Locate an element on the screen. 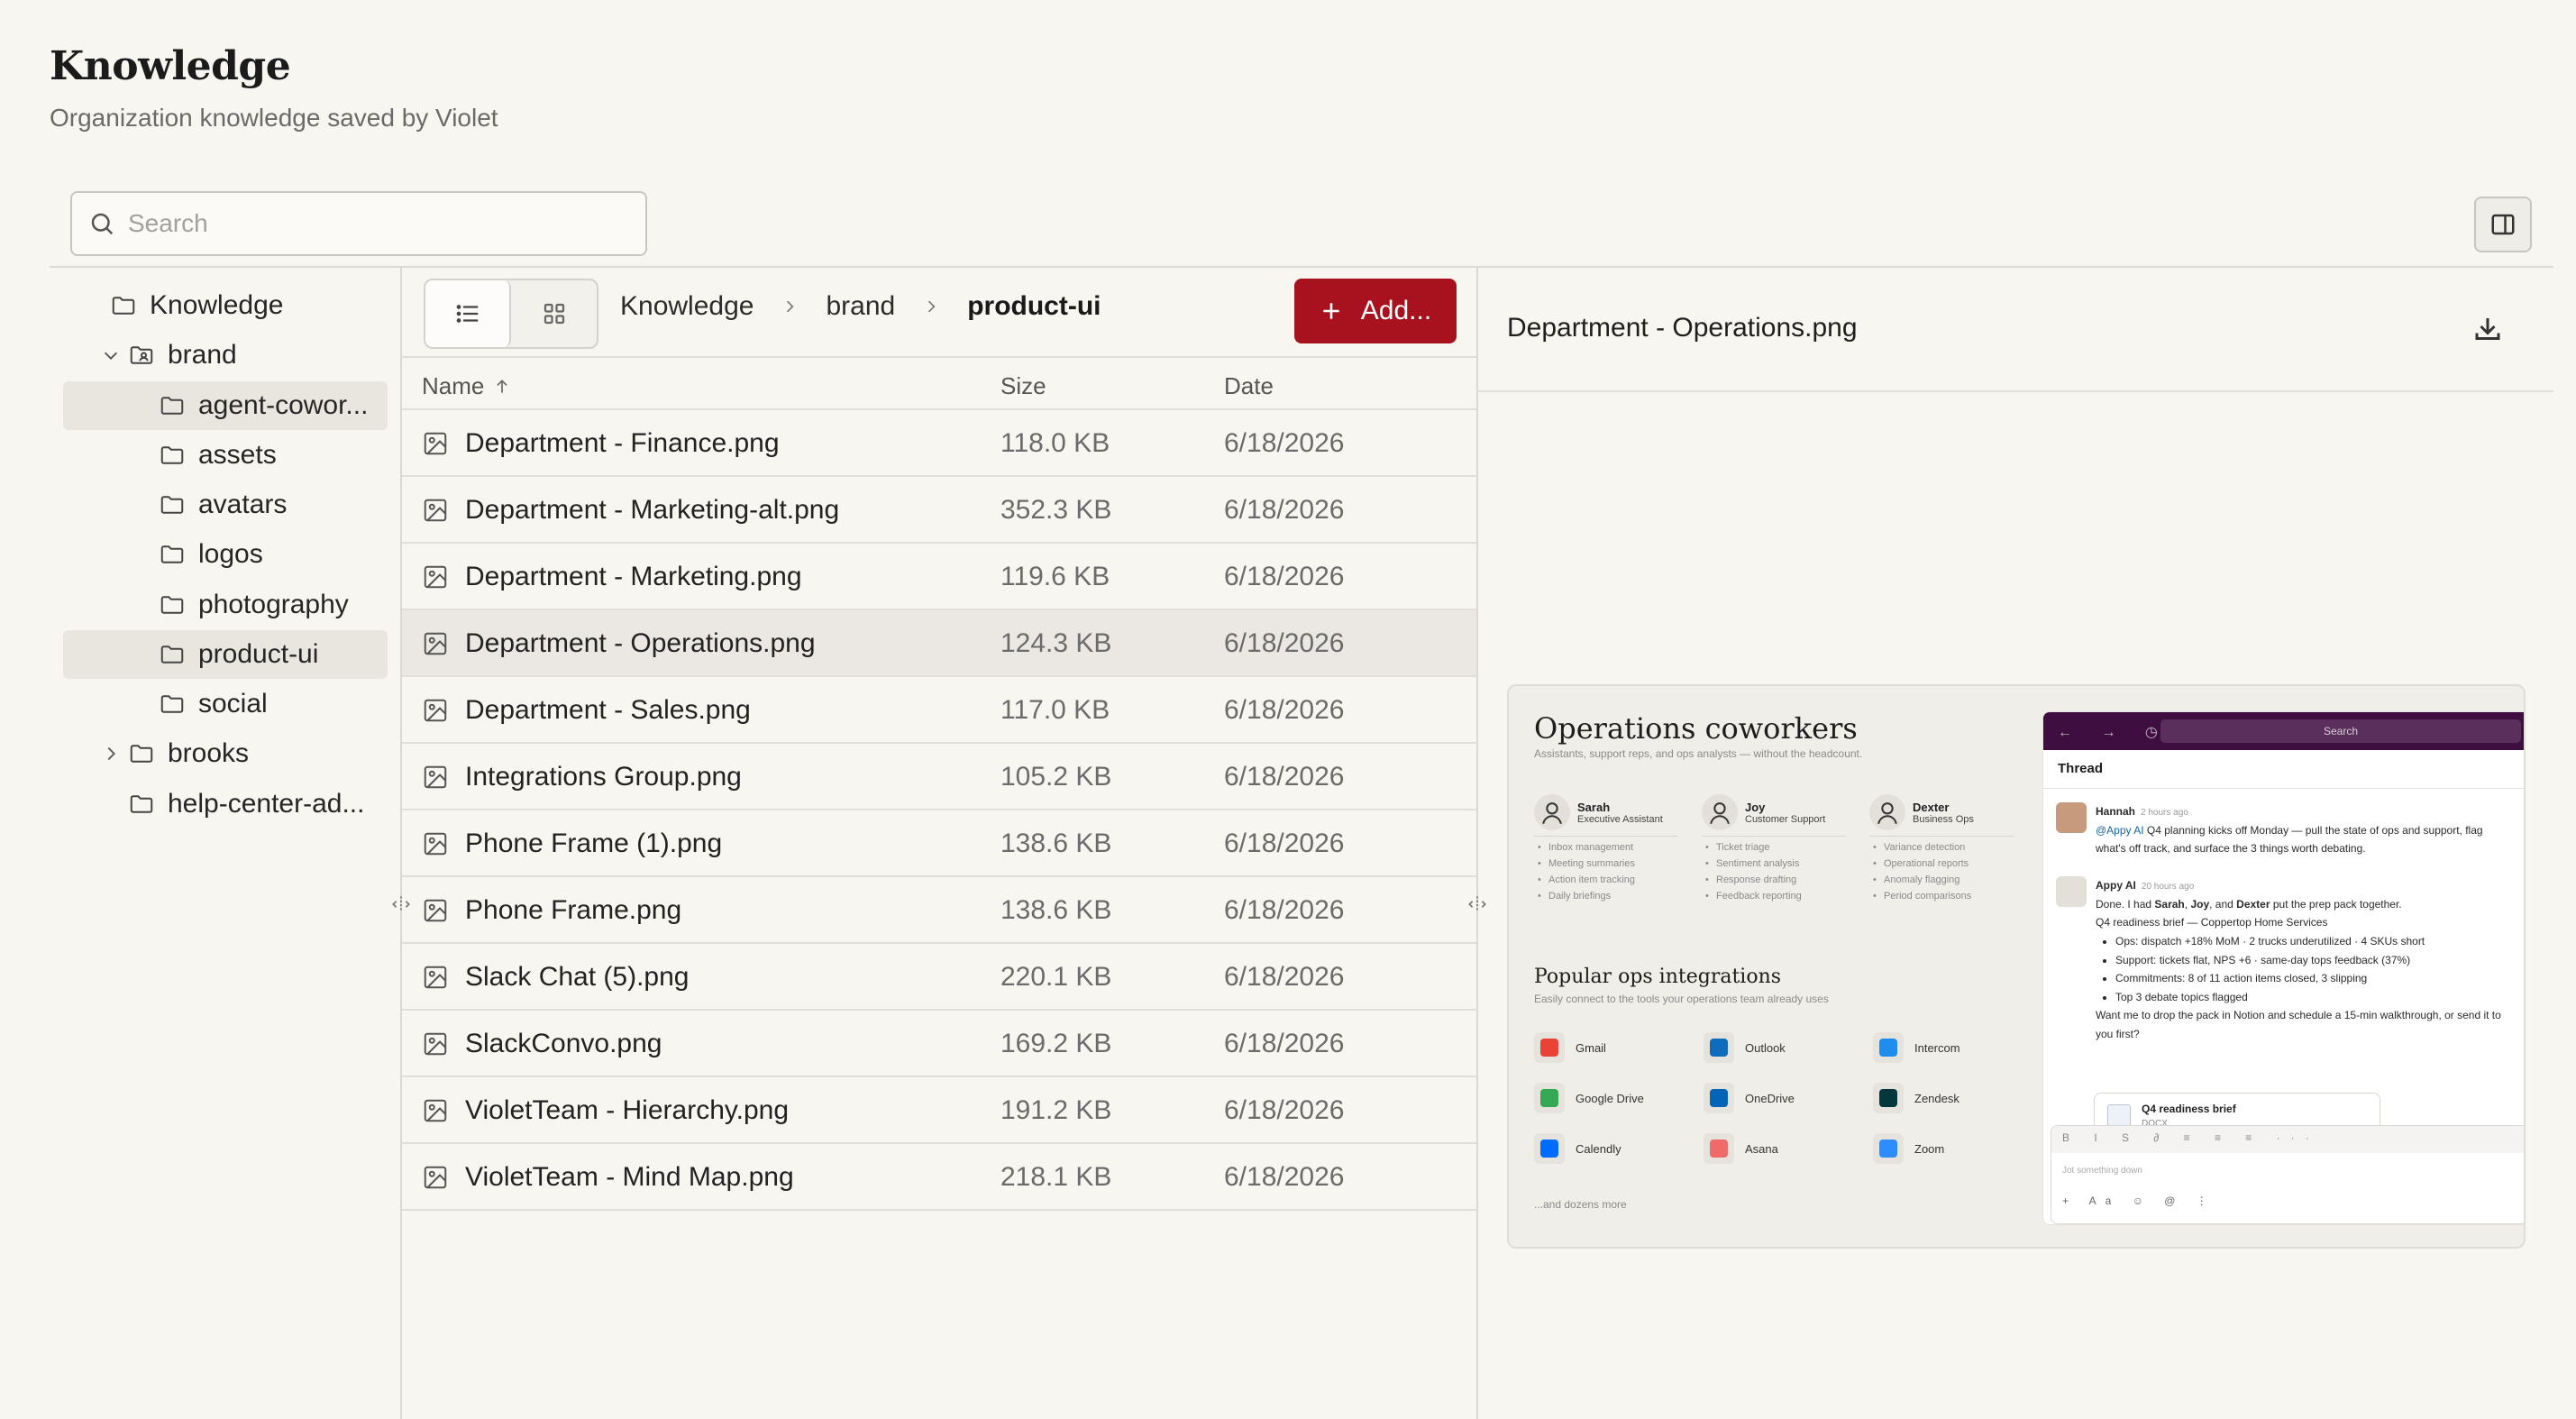  search-field is located at coordinates (358, 223).